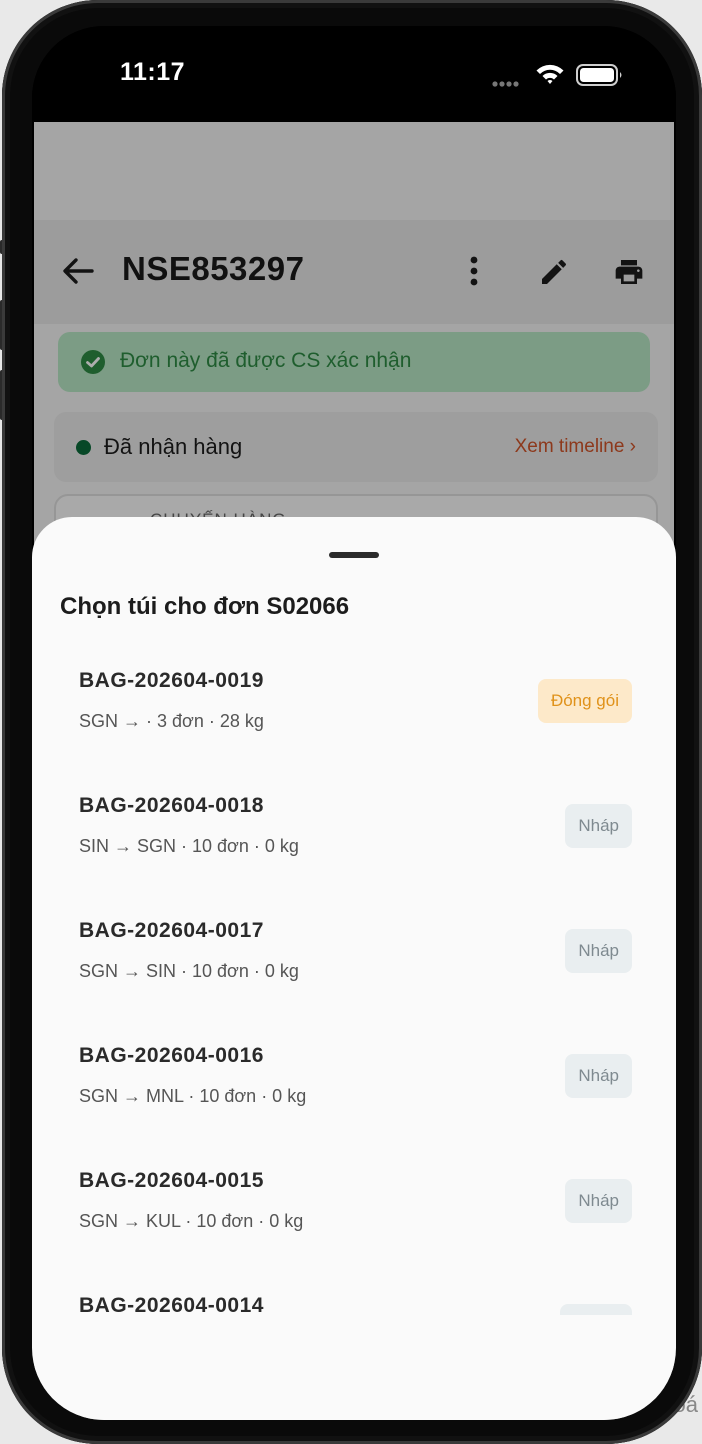 The image size is (702, 1444). Describe the element at coordinates (171, 930) in the screenshot. I see `bag-code: BAG-202604-0017` at that location.